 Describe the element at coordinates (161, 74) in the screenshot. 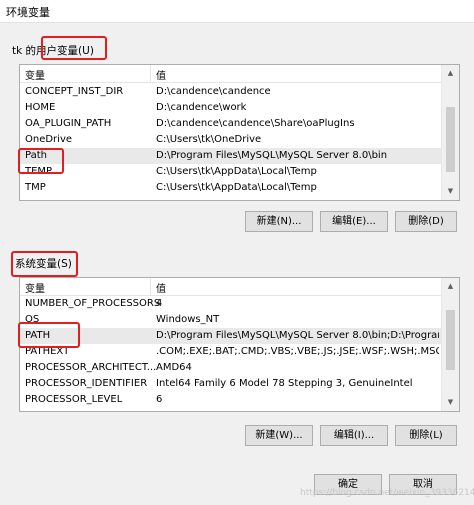

I see `user-col-value: 值` at that location.